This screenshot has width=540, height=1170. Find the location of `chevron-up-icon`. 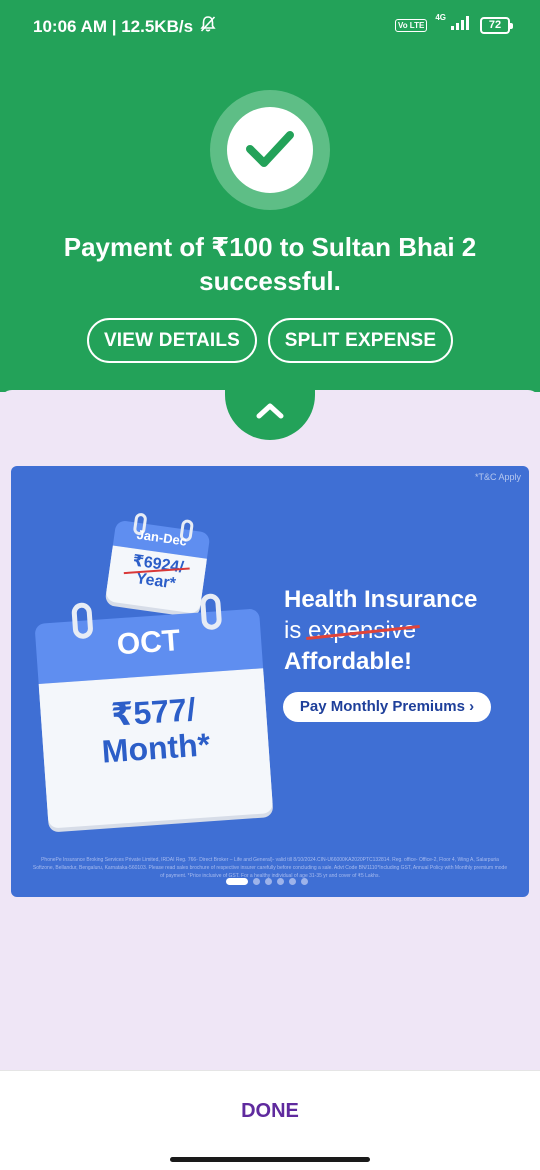

chevron-up-icon is located at coordinates (270, 411).